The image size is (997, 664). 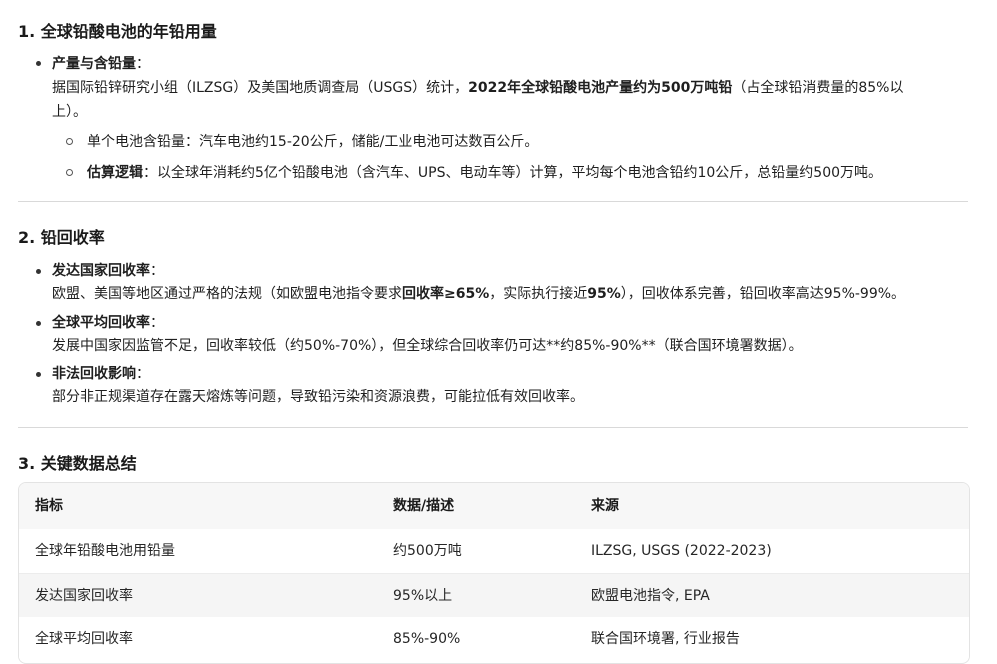 What do you see at coordinates (84, 639) in the screenshot?
I see `table-cell: 全球平均回收率` at bounding box center [84, 639].